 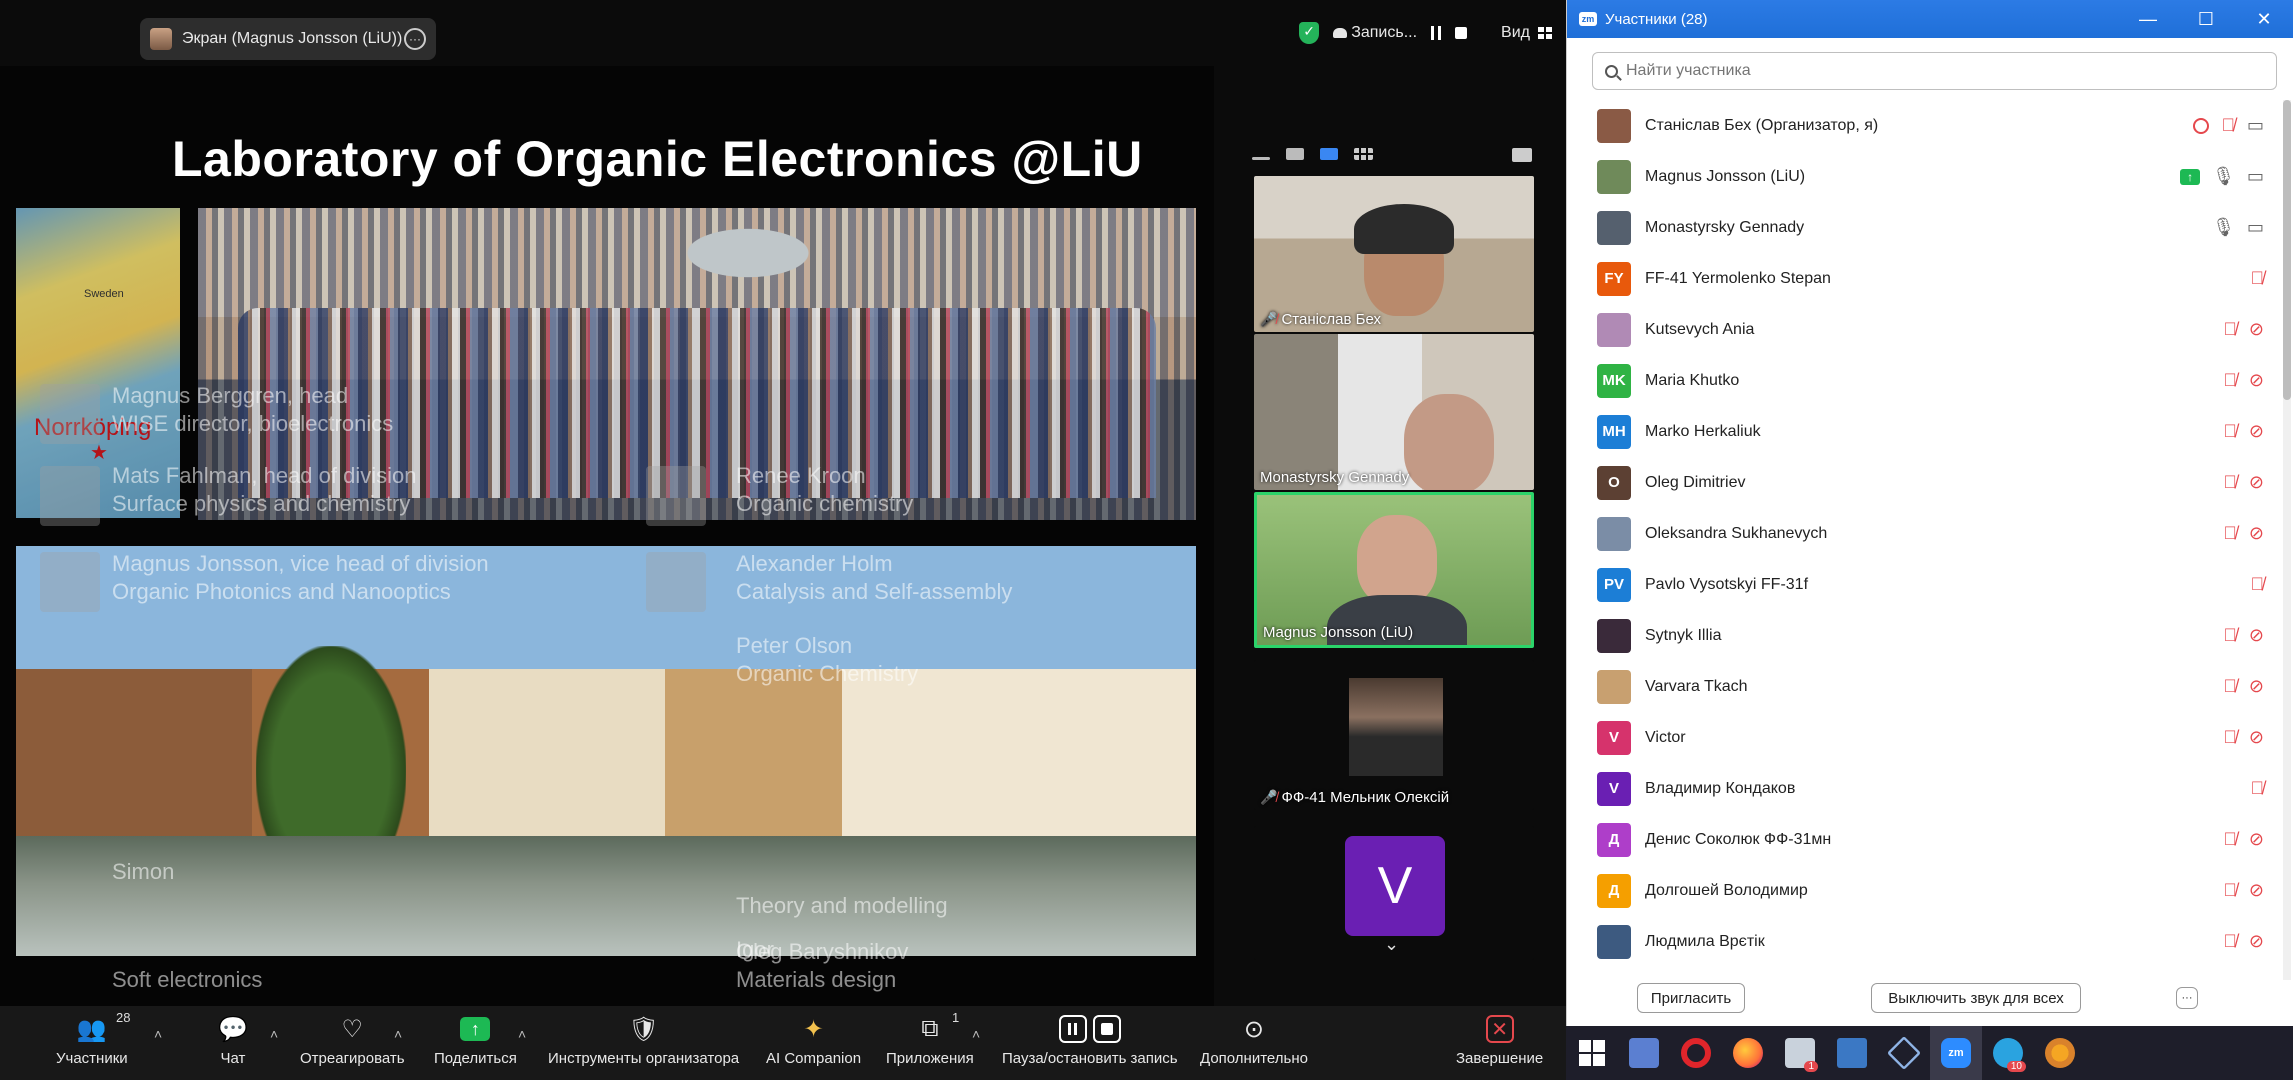 I want to click on end-meeting-button: ✕ Завершение, so click(x=1499, y=1039).